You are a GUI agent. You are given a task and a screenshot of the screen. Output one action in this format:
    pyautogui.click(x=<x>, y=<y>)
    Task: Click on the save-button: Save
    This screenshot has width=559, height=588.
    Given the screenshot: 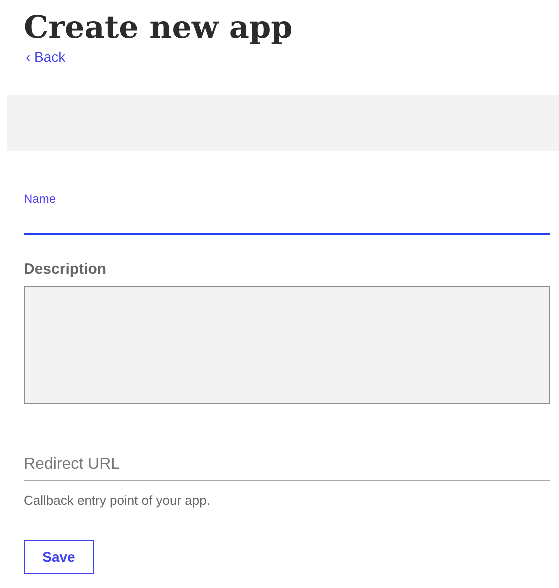 What is the action you would take?
    pyautogui.click(x=59, y=557)
    